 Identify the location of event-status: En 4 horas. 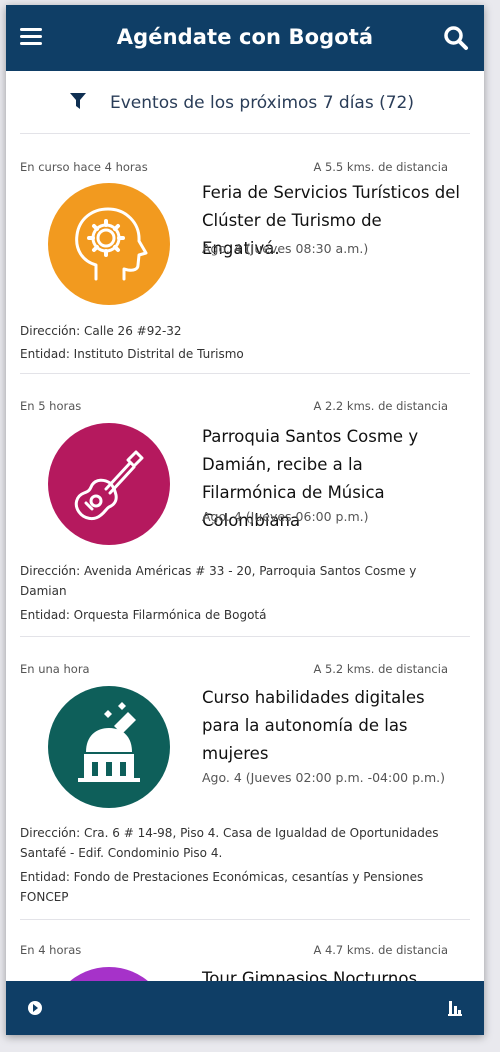
(51, 950).